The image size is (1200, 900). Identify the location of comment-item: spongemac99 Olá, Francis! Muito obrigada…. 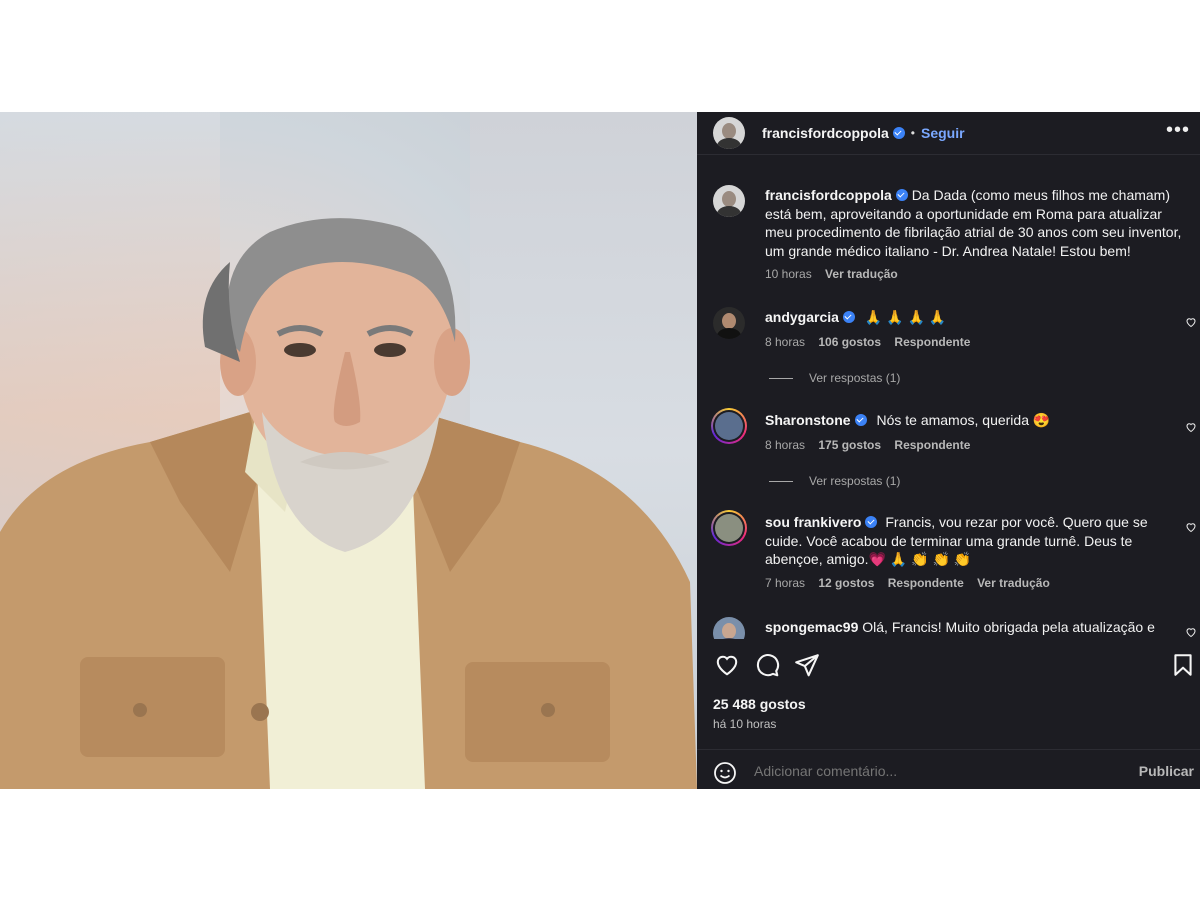
(954, 628).